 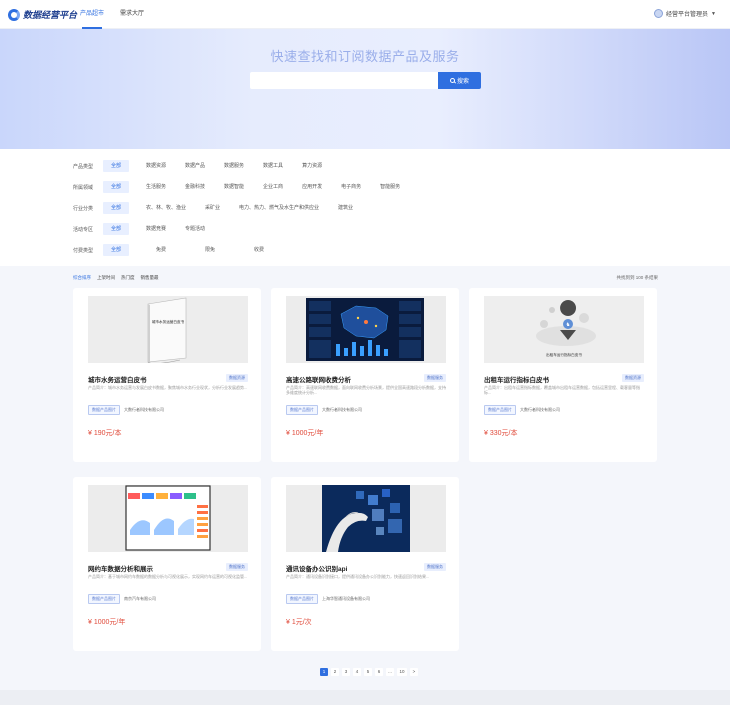 I want to click on page-button: 10, so click(x=402, y=672).